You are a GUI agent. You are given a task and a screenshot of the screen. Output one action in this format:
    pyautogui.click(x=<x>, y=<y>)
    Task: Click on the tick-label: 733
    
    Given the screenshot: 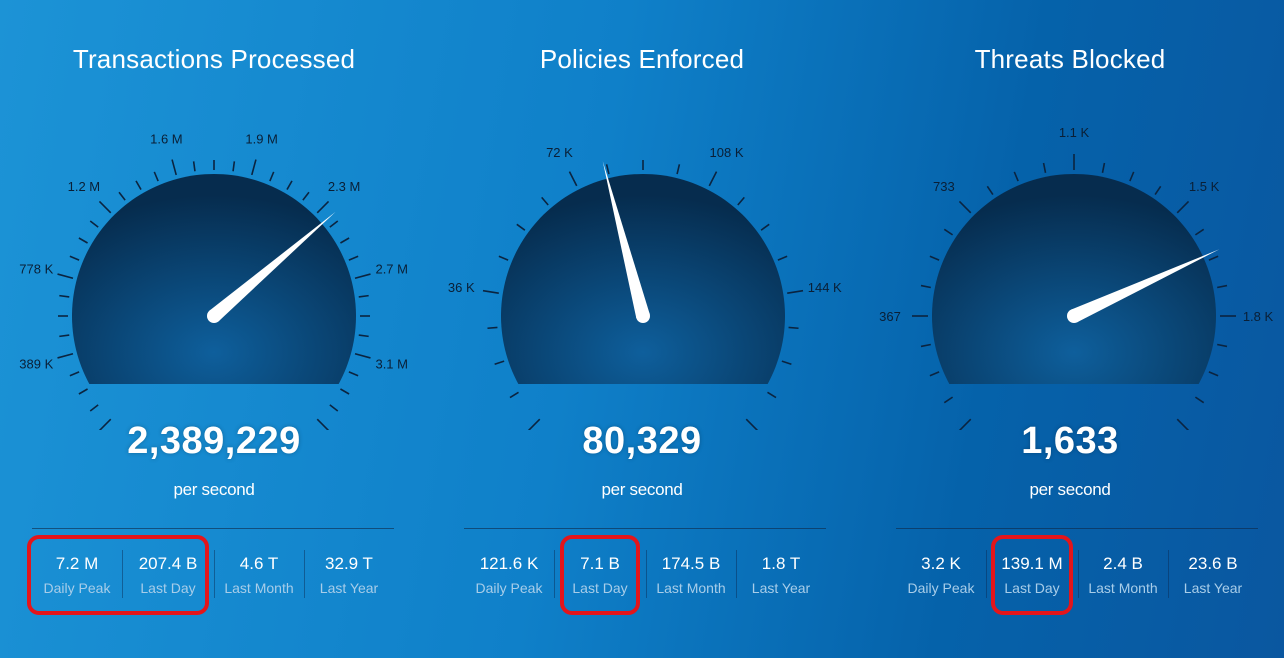 What is the action you would take?
    pyautogui.click(x=944, y=186)
    